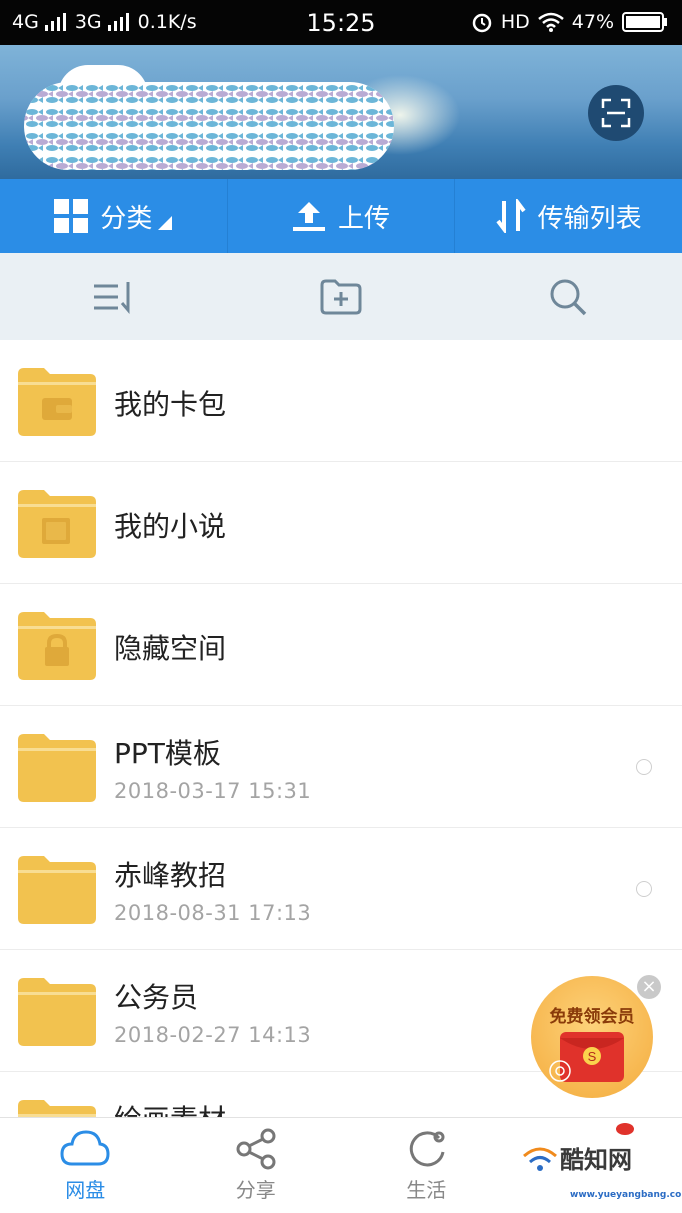 Image resolution: width=682 pixels, height=1213 pixels. I want to click on sort-icon, so click(114, 297).